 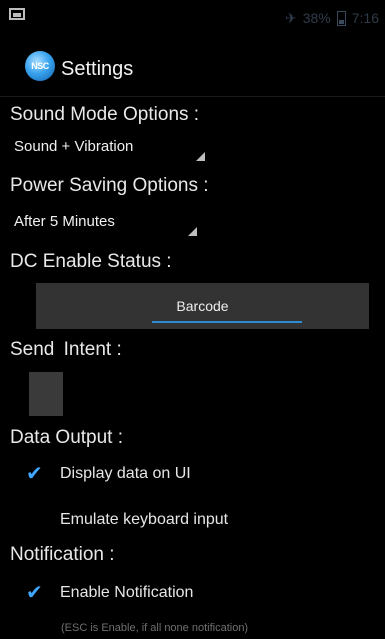 What do you see at coordinates (91, 261) in the screenshot?
I see `dc-status-label: DC Enable Status :` at bounding box center [91, 261].